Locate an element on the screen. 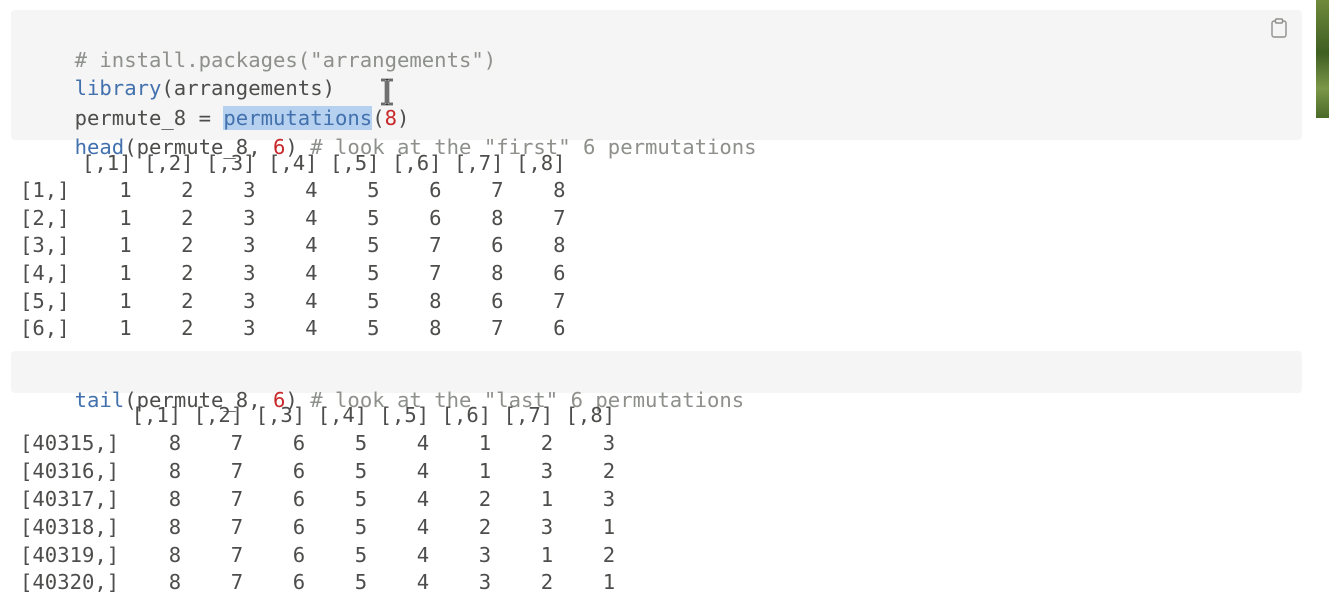 Image resolution: width=1329 pixels, height=616 pixels. copy-button is located at coordinates (1279, 28).